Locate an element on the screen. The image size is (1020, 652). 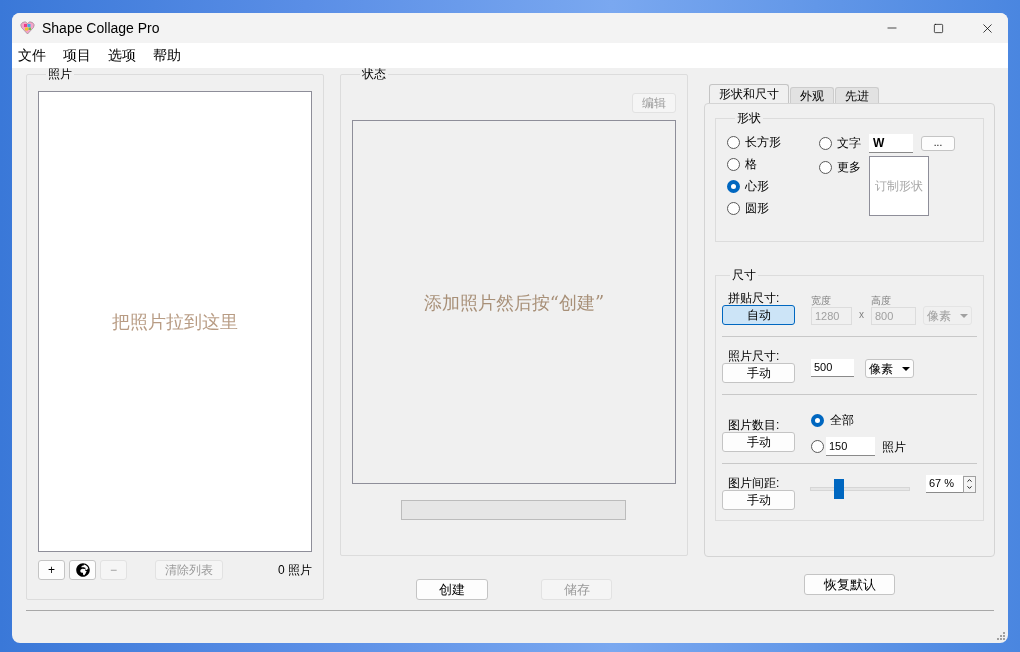
photo-count: 0 照片 is located at coordinates (295, 570).